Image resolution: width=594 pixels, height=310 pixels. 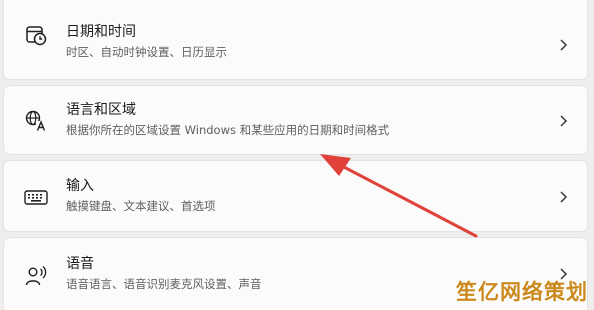 What do you see at coordinates (36, 197) in the screenshot?
I see `keyboard-icon` at bounding box center [36, 197].